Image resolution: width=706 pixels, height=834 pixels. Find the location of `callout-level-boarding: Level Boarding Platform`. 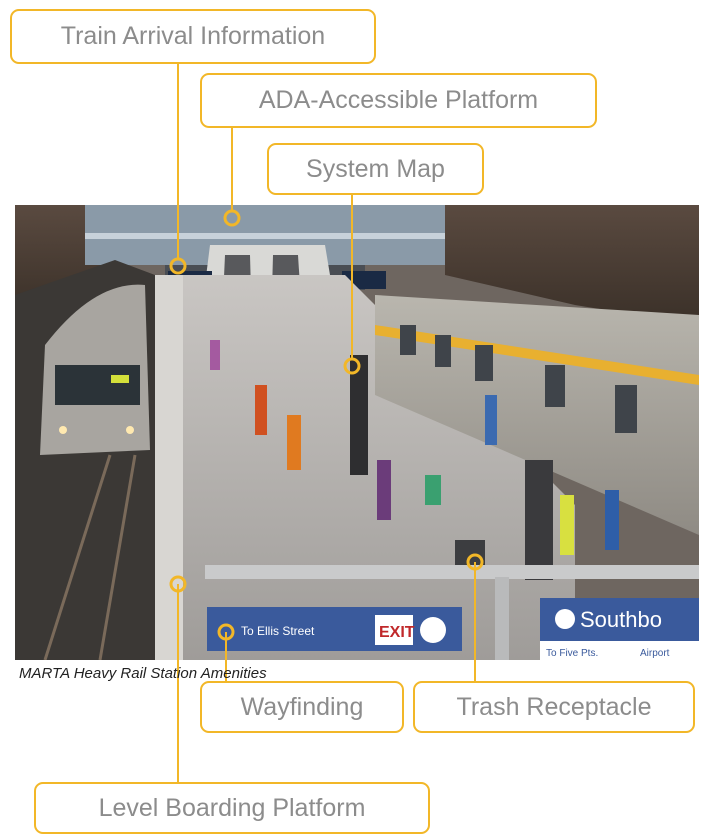

callout-level-boarding: Level Boarding Platform is located at coordinates (232, 808).